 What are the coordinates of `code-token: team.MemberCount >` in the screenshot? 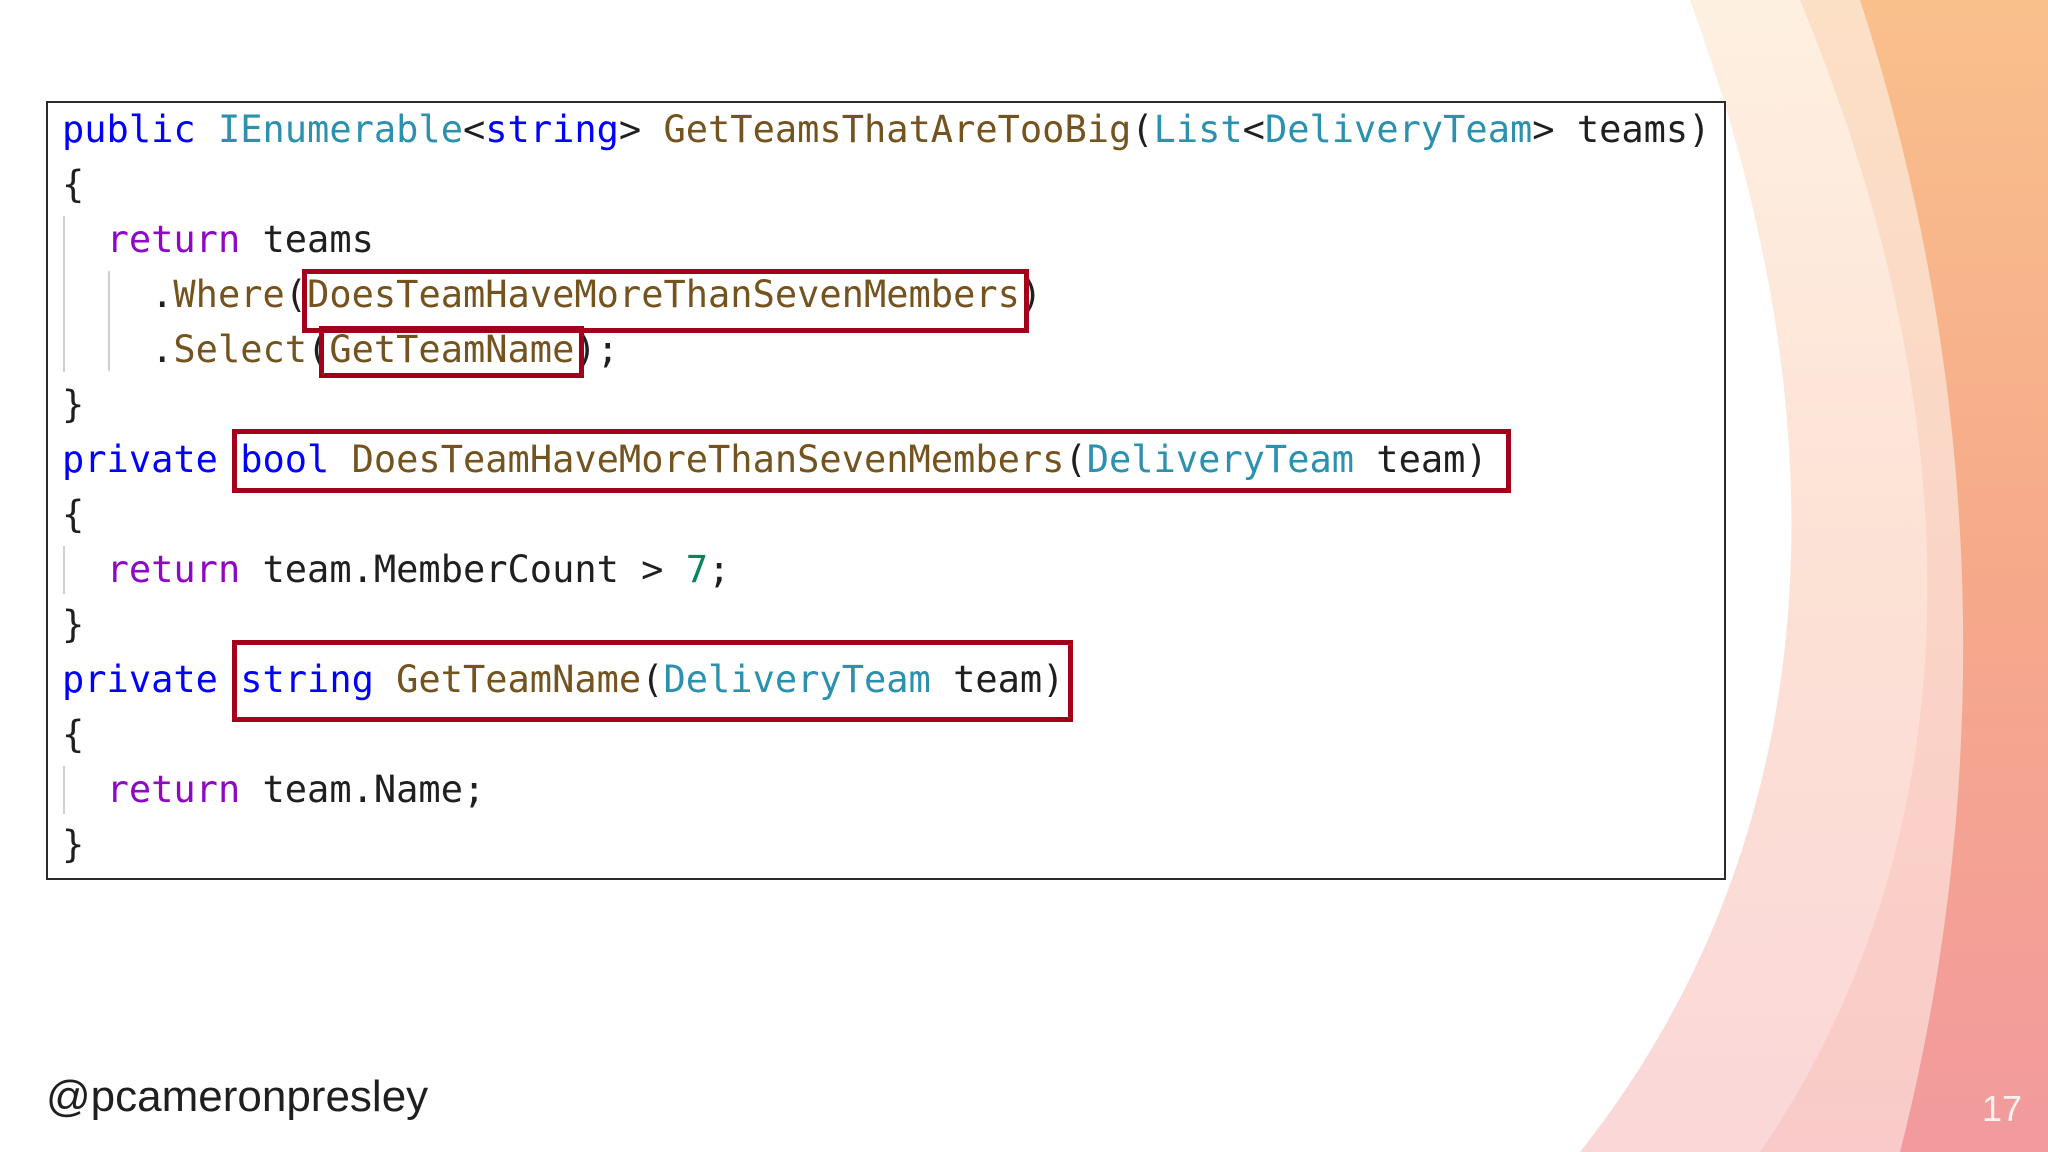 It's located at (463, 569).